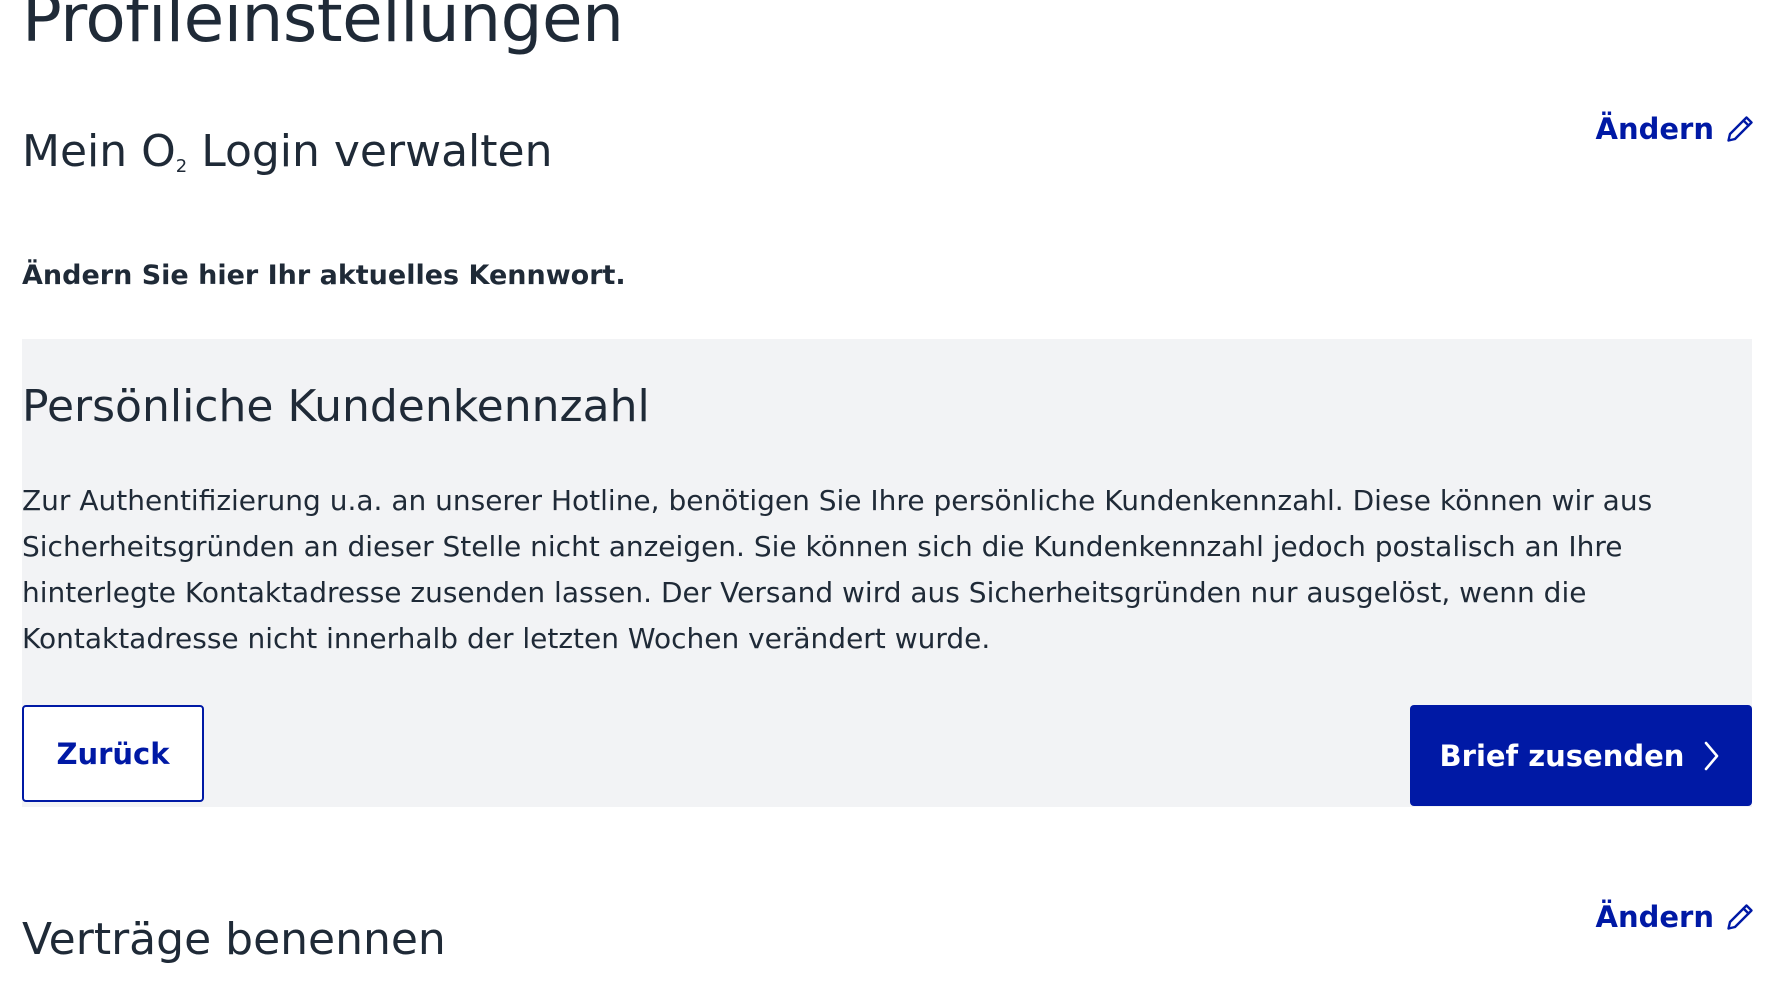 The height and width of the screenshot is (998, 1780). I want to click on edit-login-label: Ändern, so click(1654, 129).